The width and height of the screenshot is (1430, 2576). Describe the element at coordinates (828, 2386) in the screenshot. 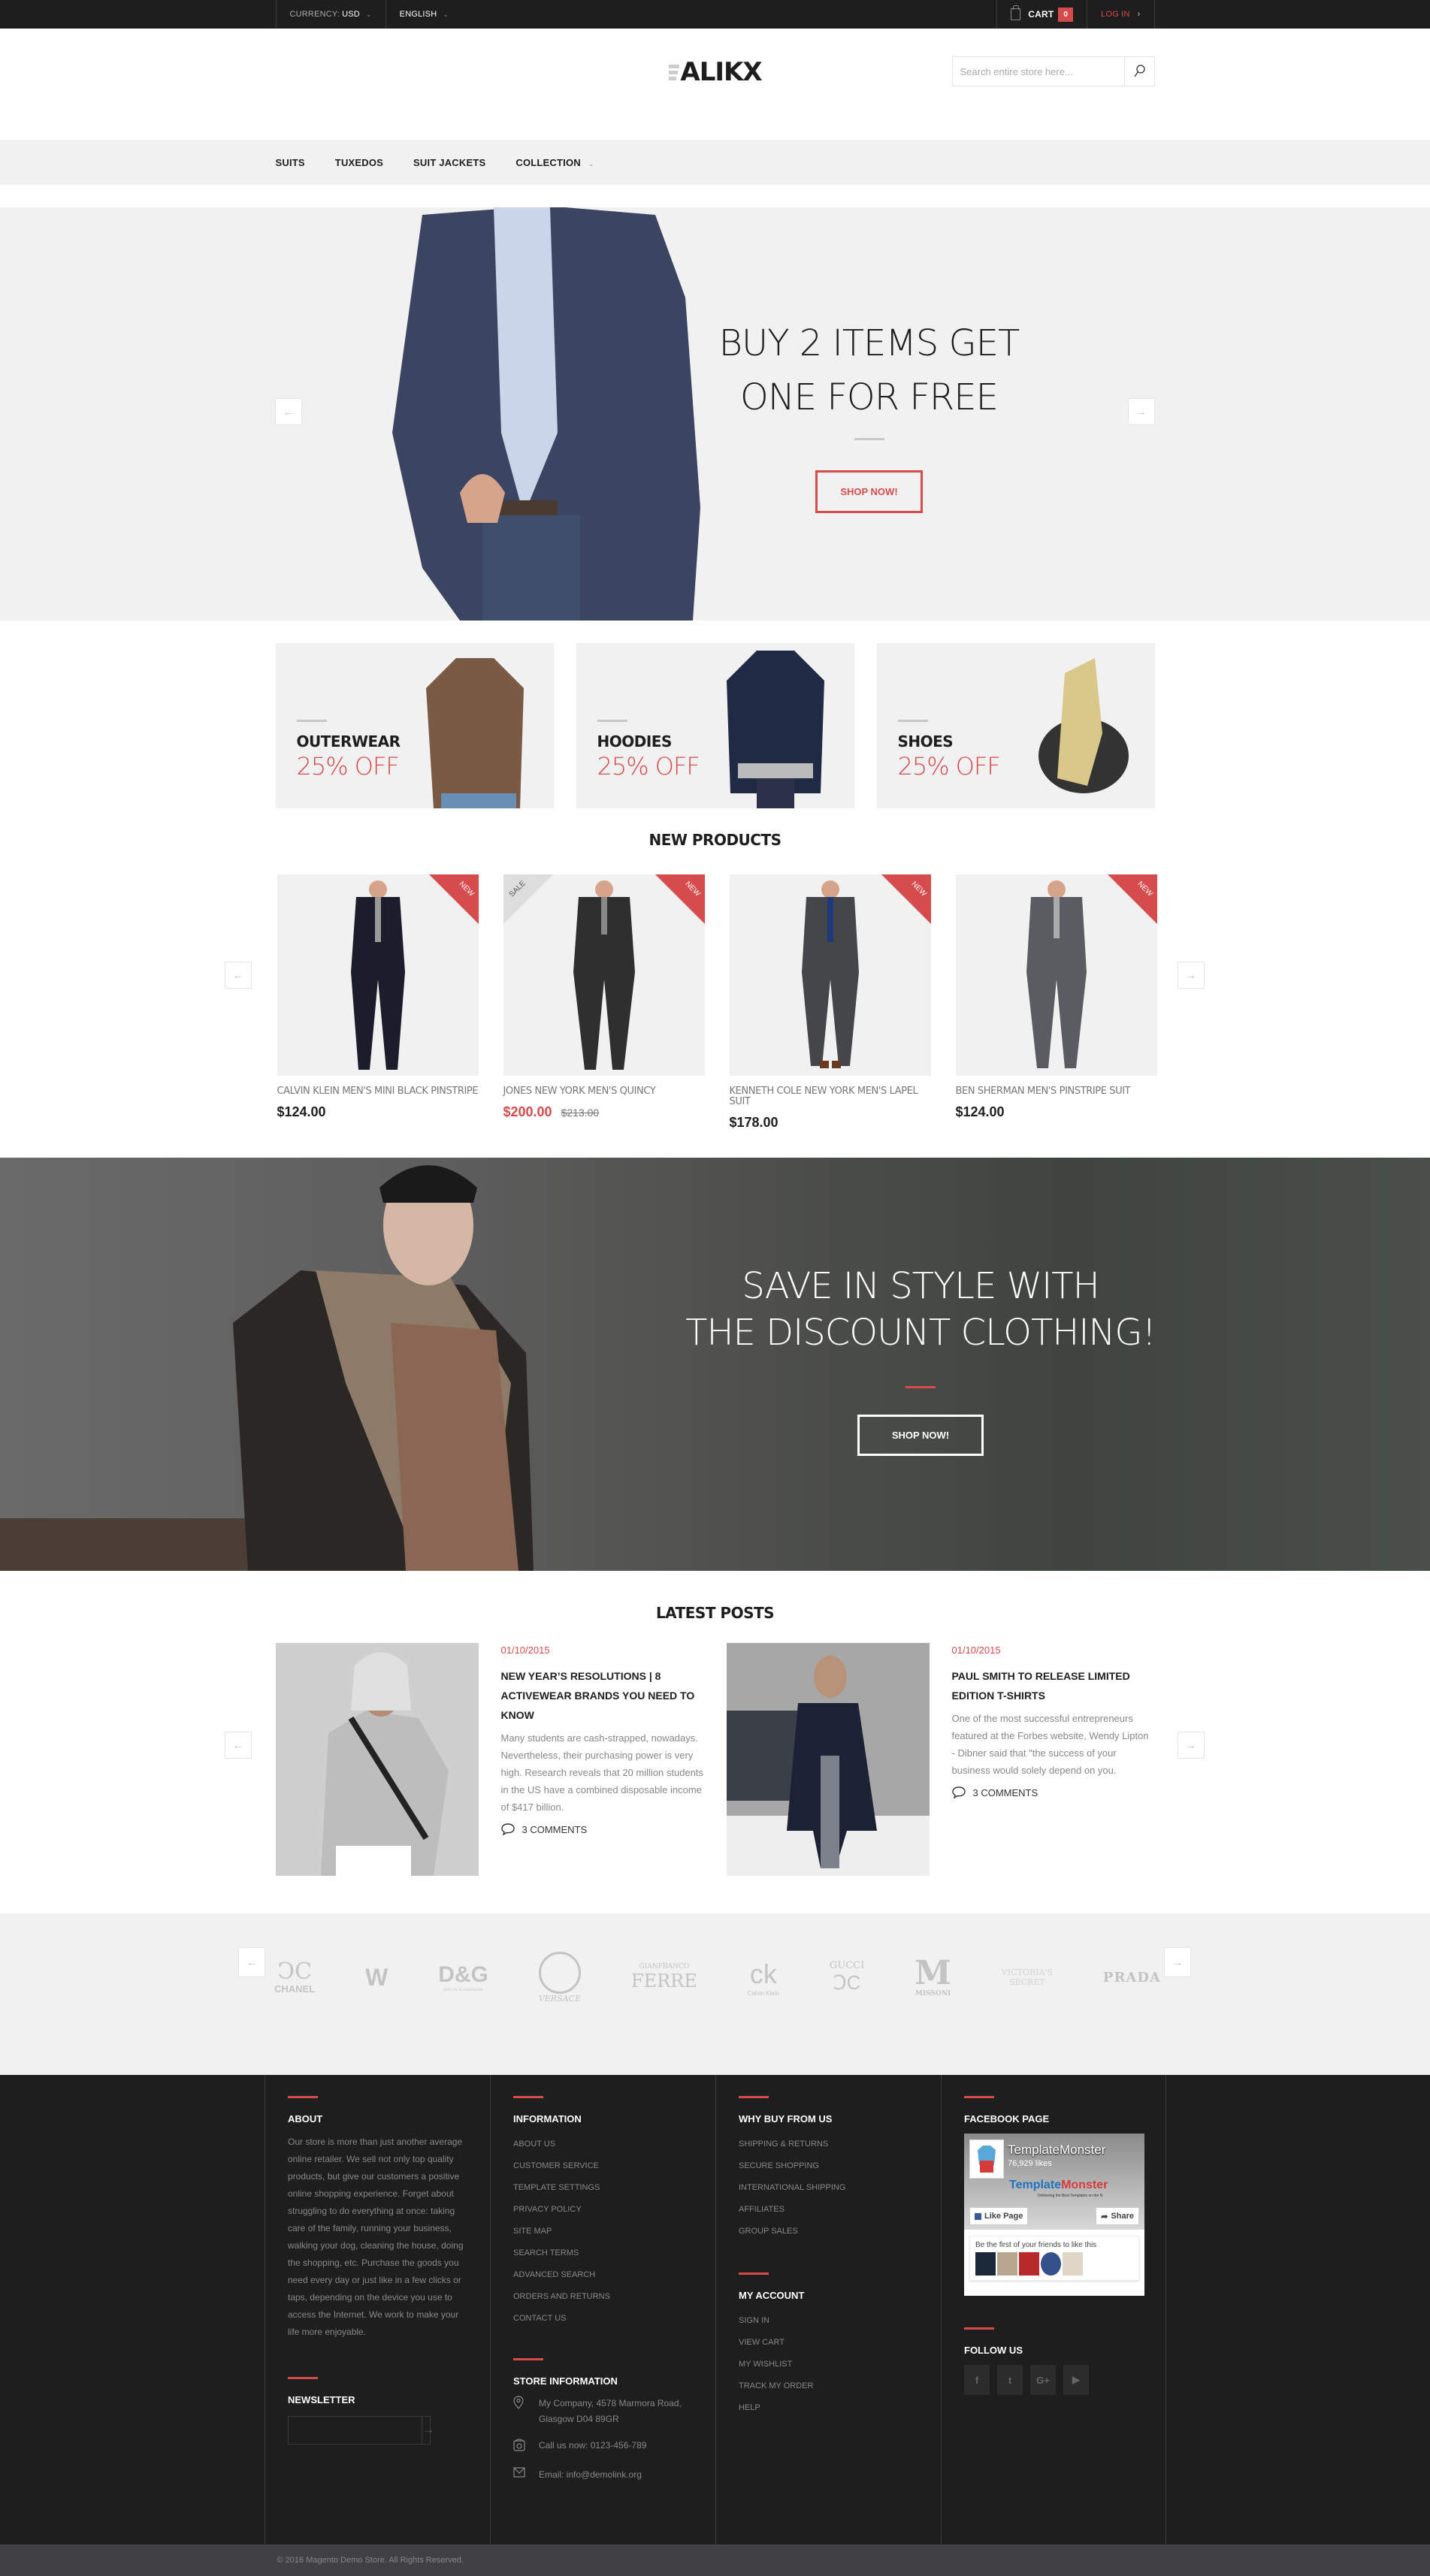

I see `footer-link-track-order: TRACK MY ORDER` at that location.